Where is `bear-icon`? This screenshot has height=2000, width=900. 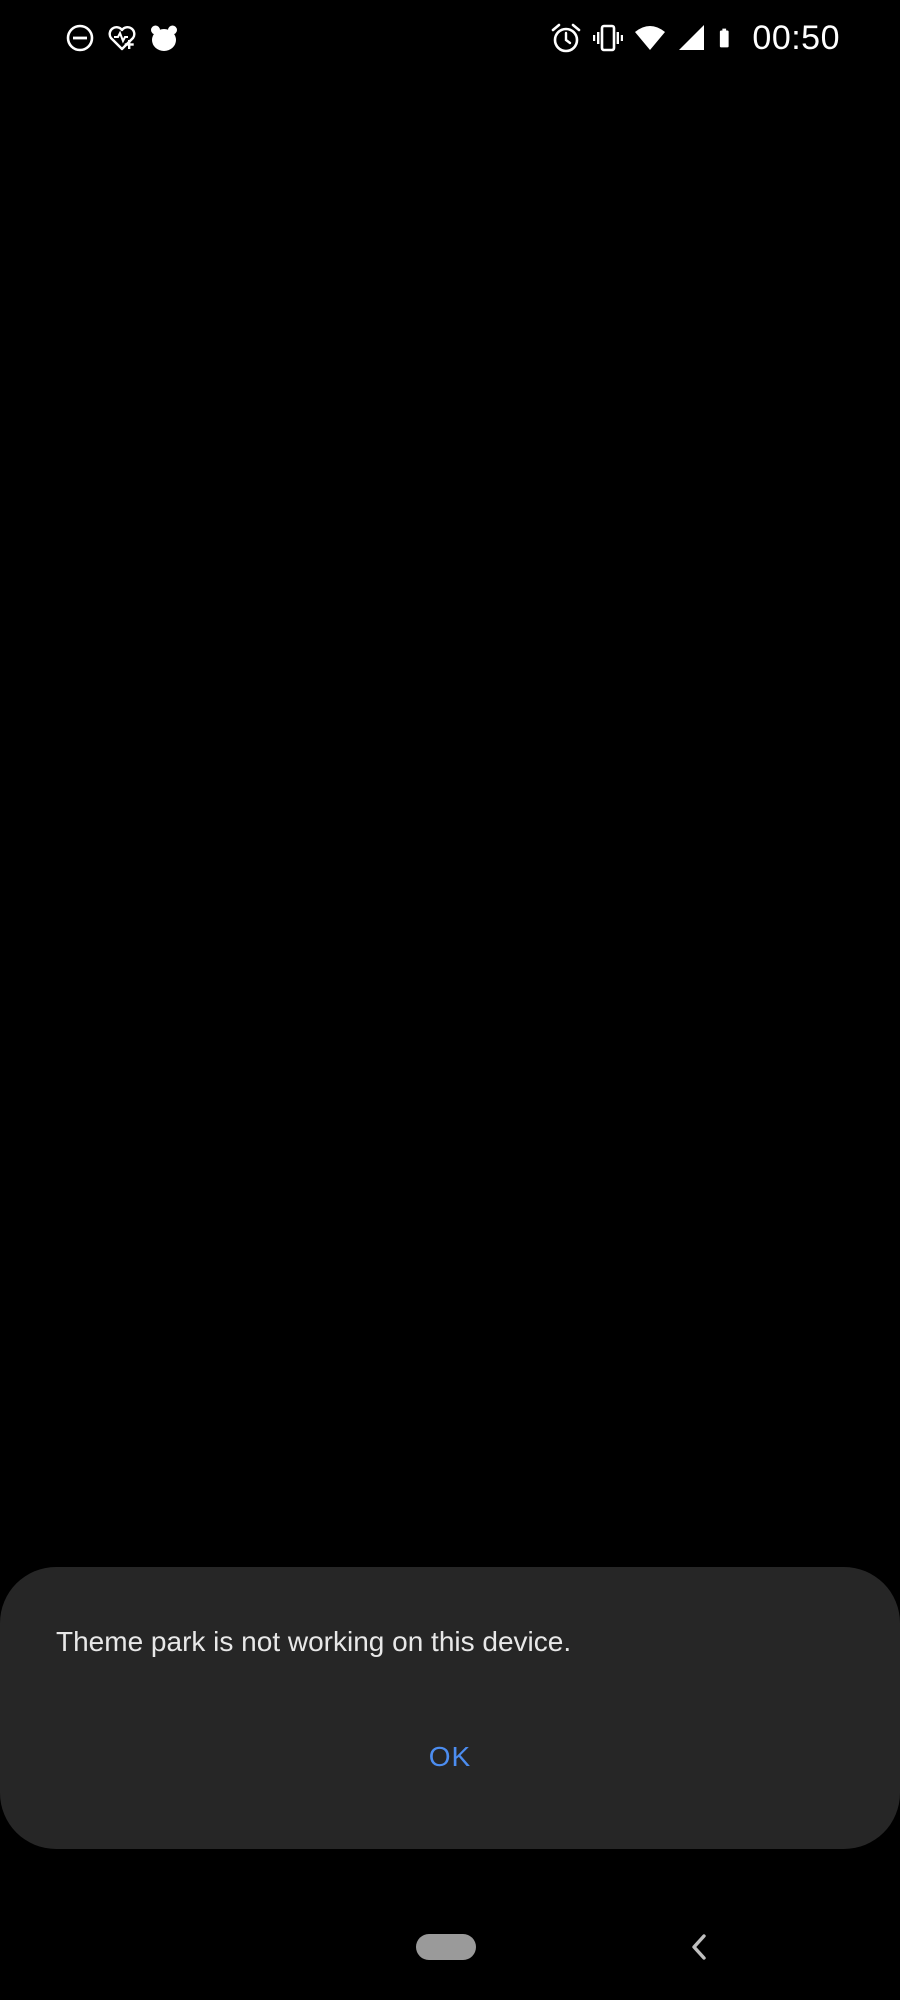
bear-icon is located at coordinates (164, 38).